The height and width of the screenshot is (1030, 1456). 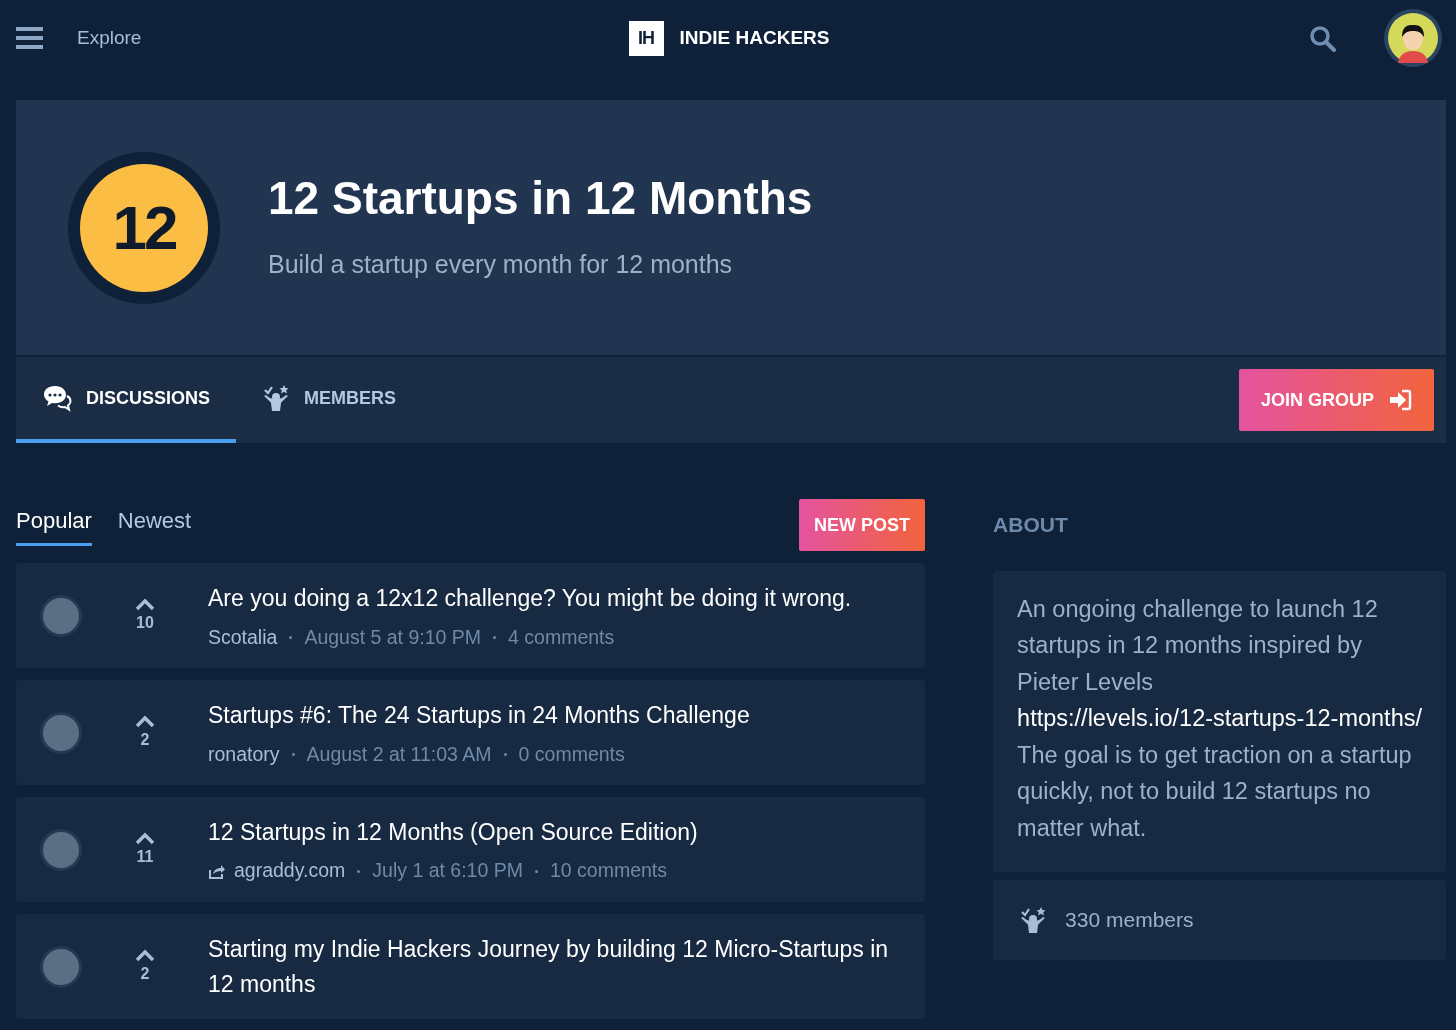 What do you see at coordinates (109, 38) in the screenshot?
I see `explore-link: Explore` at bounding box center [109, 38].